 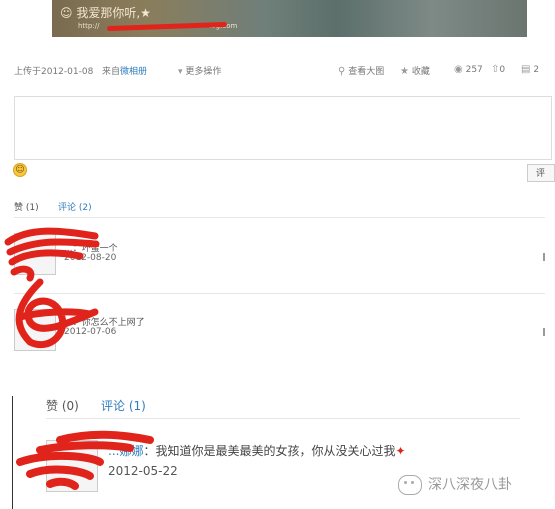 I want to click on views-count: ◉ 257, so click(x=468, y=69).